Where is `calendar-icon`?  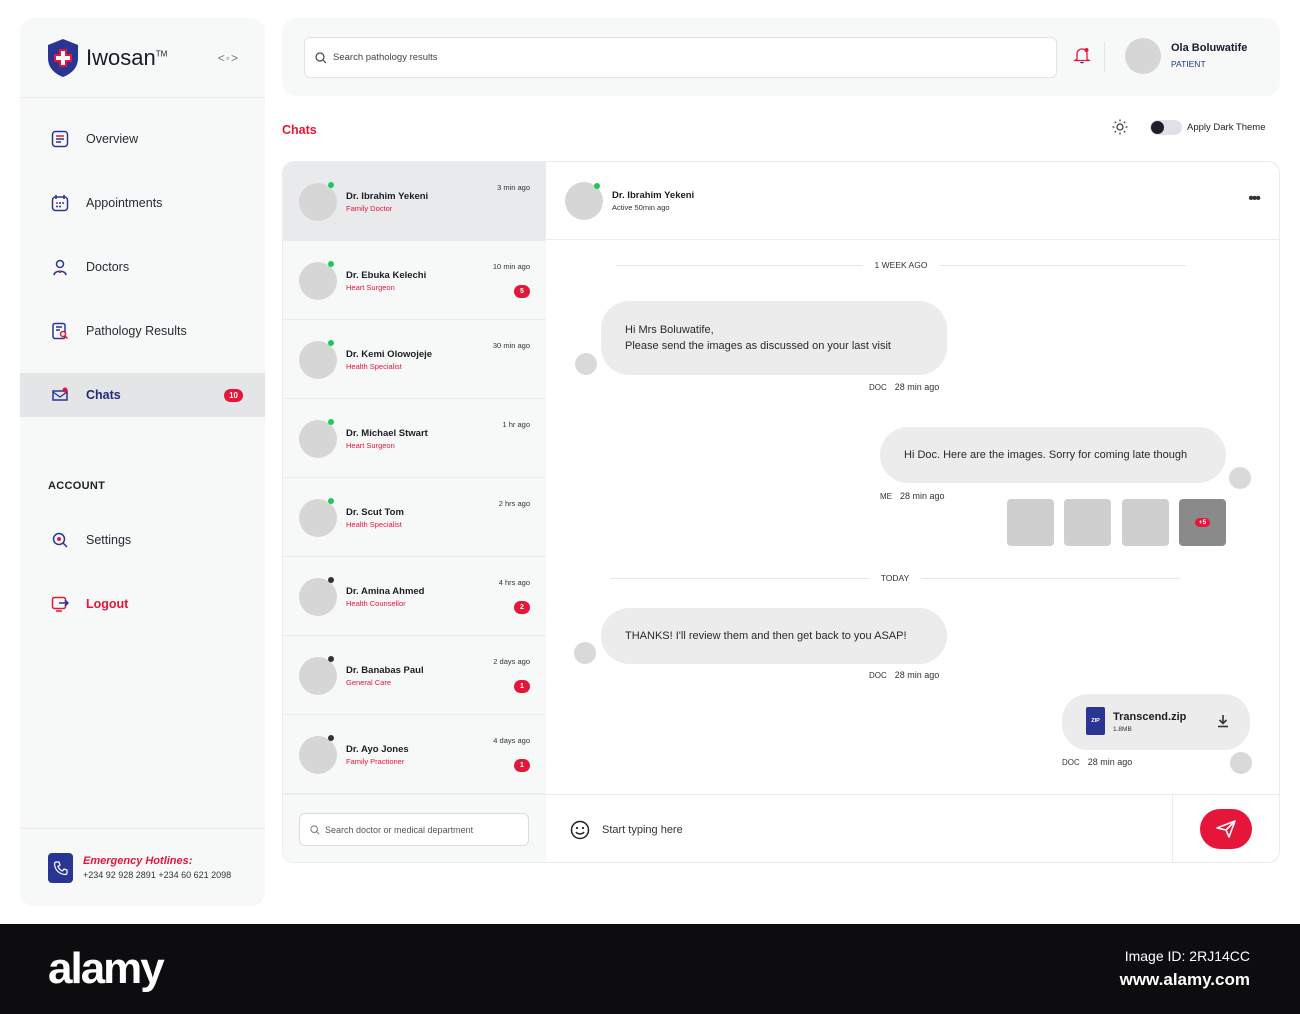
calendar-icon is located at coordinates (60, 203).